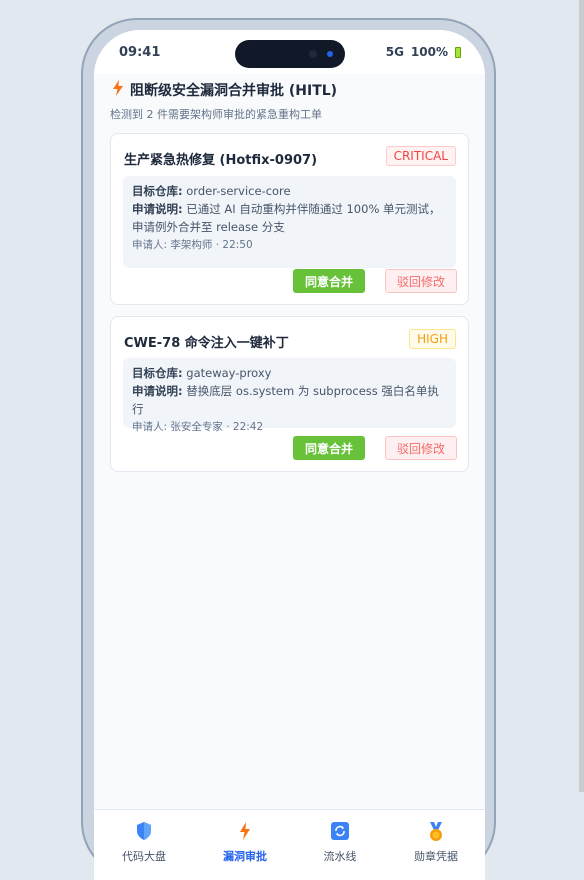  I want to click on requester-meta: 申请人: 李架构师 · 22:50, so click(192, 245).